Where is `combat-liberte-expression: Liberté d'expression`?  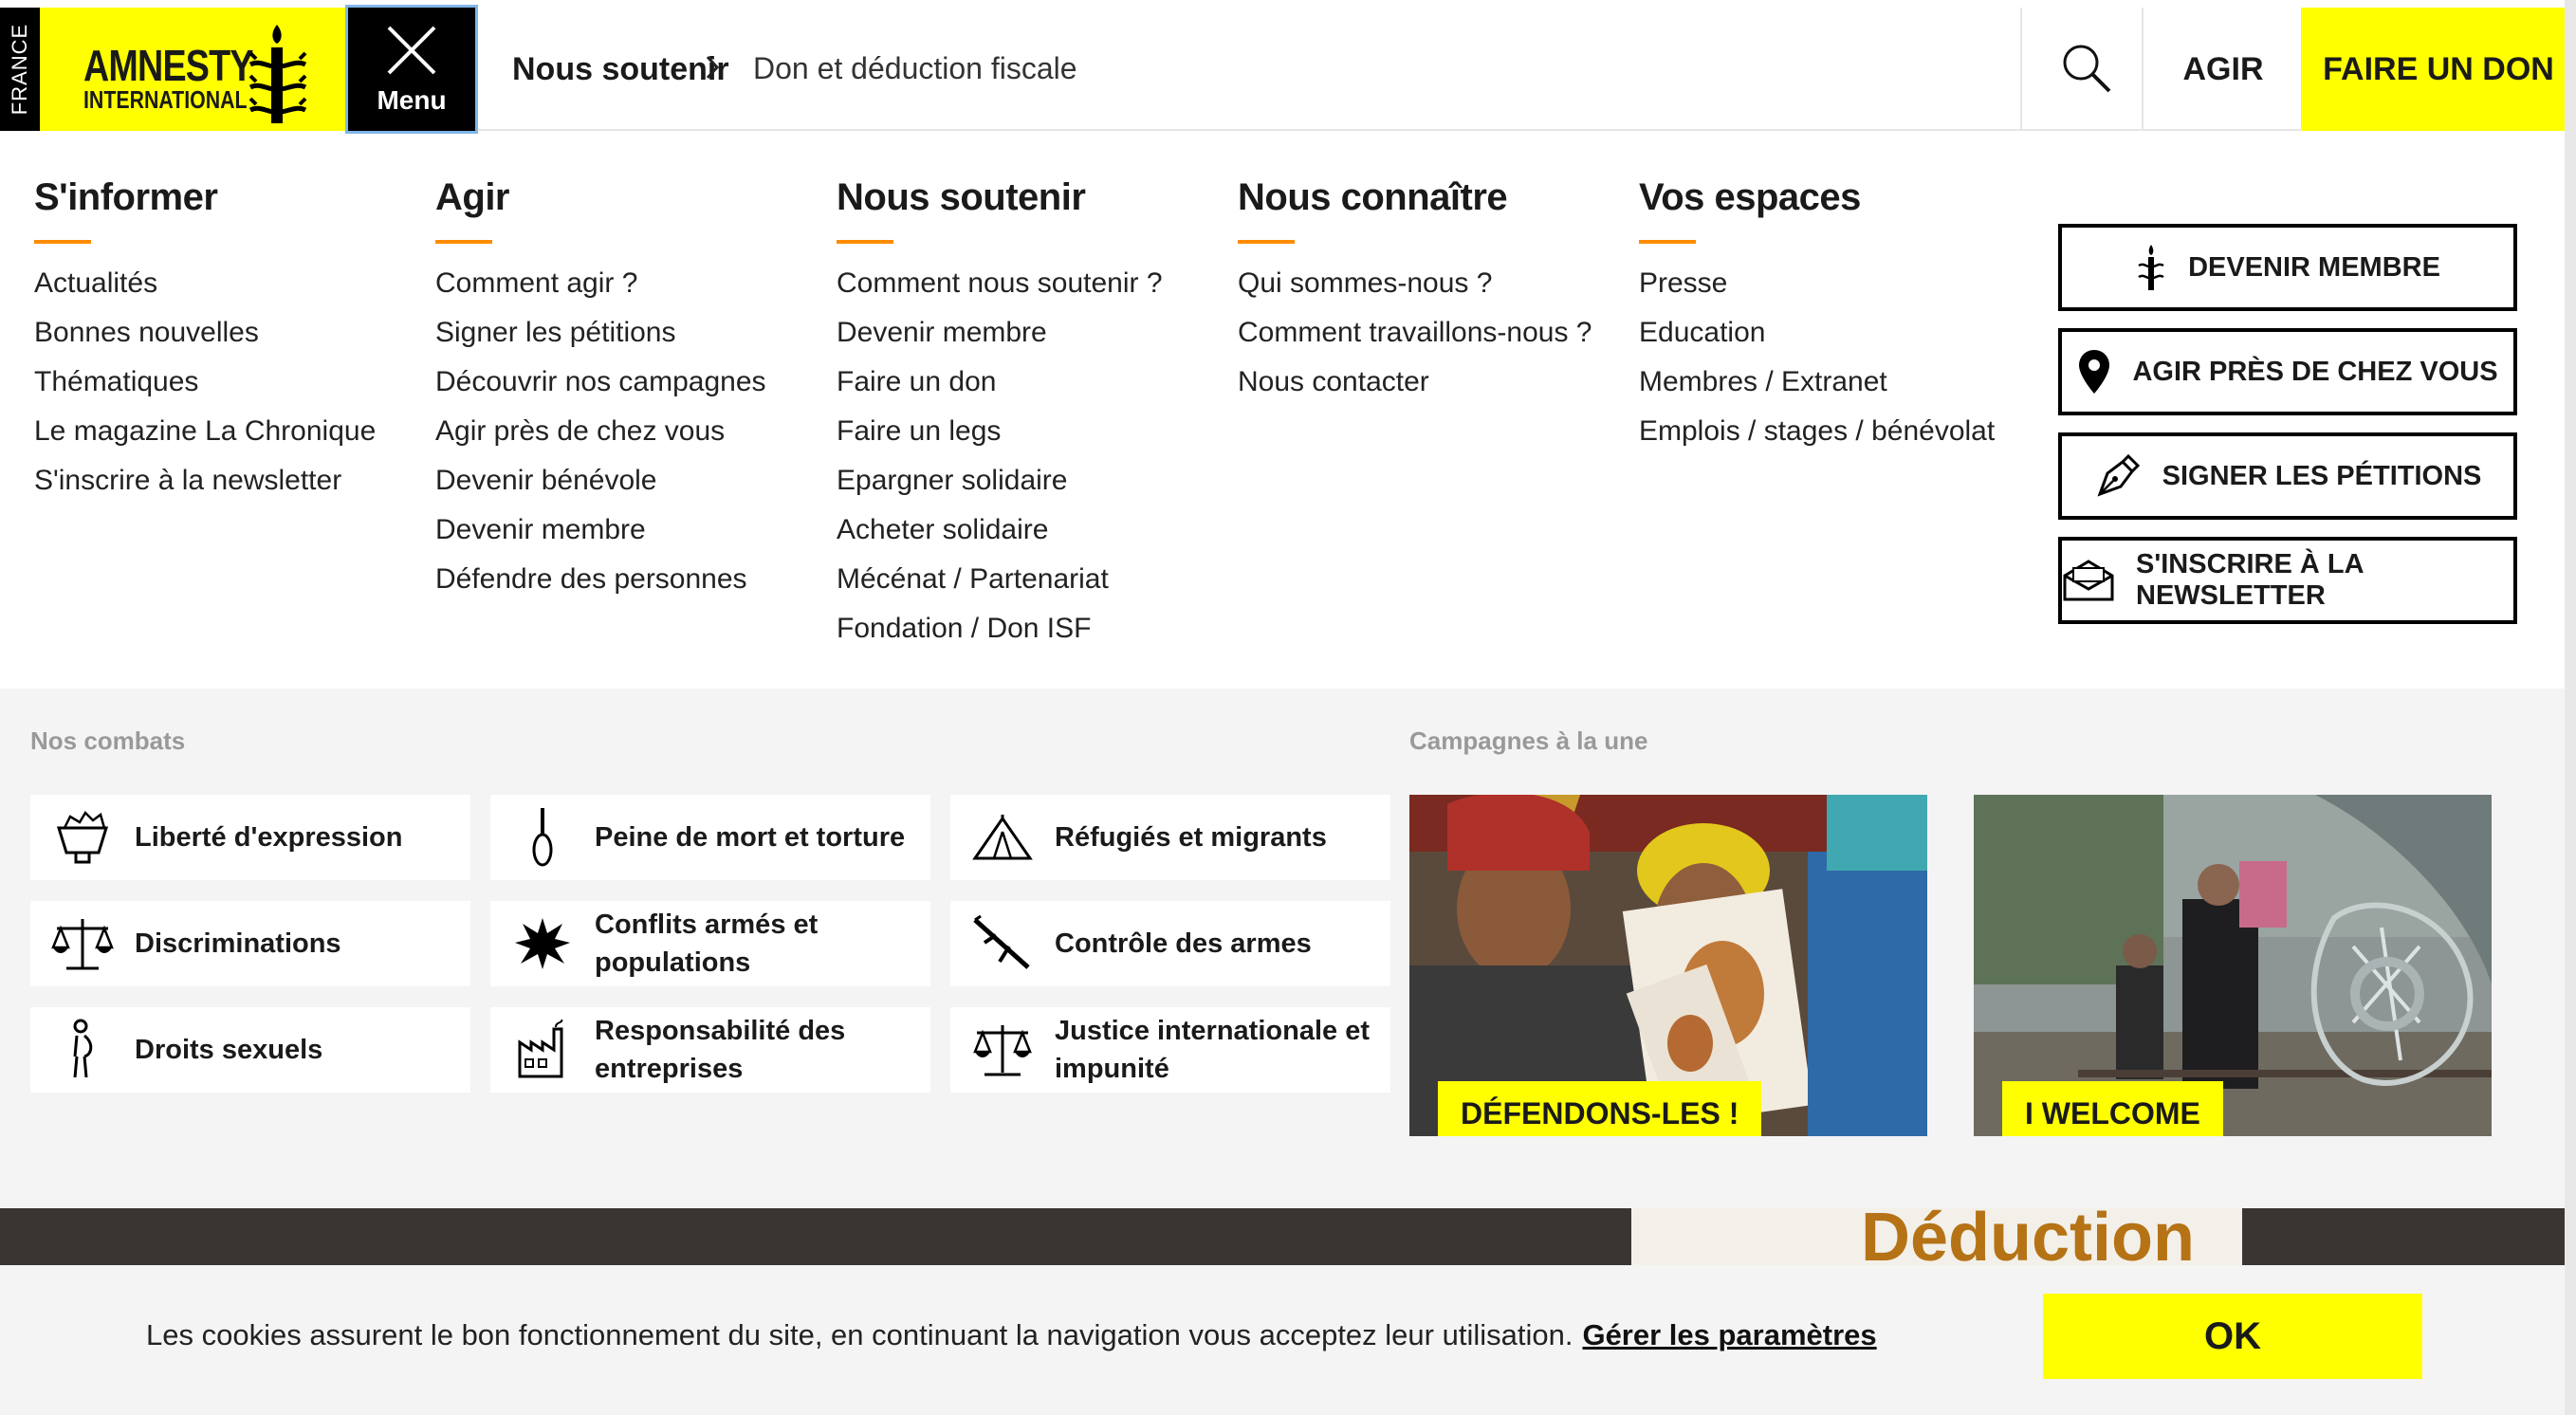 combat-liberte-expression: Liberté d'expression is located at coordinates (250, 837).